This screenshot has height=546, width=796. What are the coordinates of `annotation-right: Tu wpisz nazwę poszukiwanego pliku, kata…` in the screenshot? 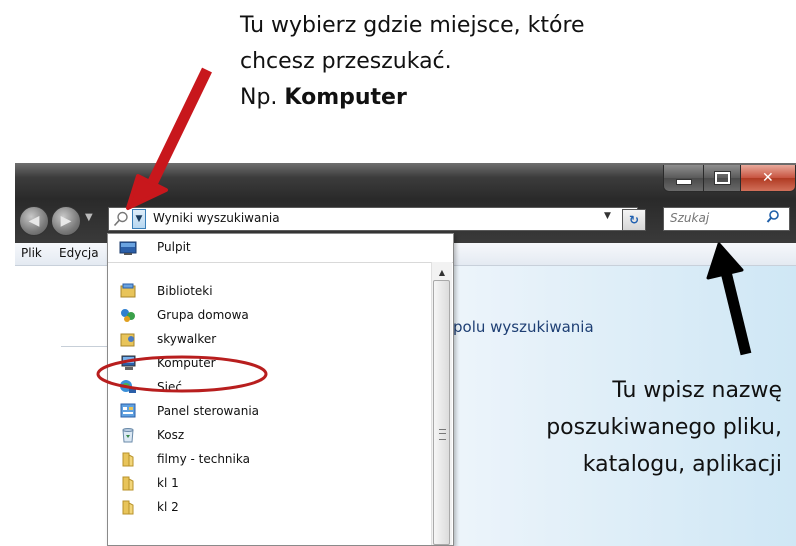 It's located at (626, 427).